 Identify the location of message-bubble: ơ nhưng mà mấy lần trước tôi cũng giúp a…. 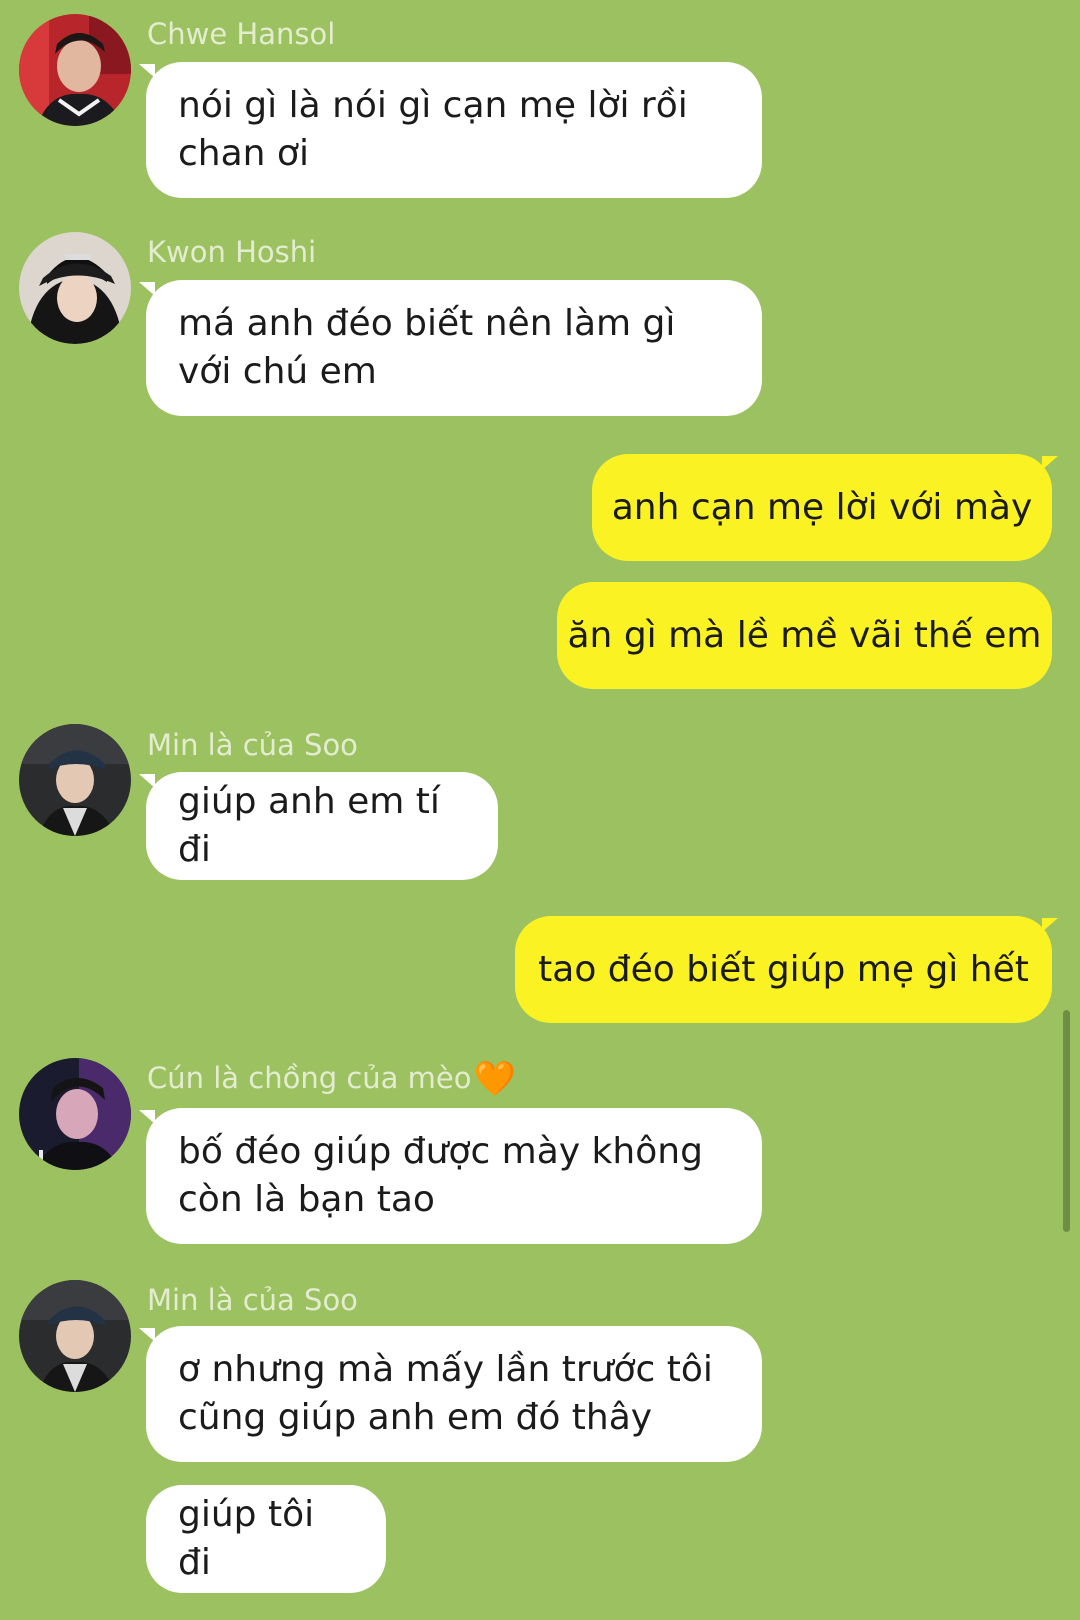
(454, 1394).